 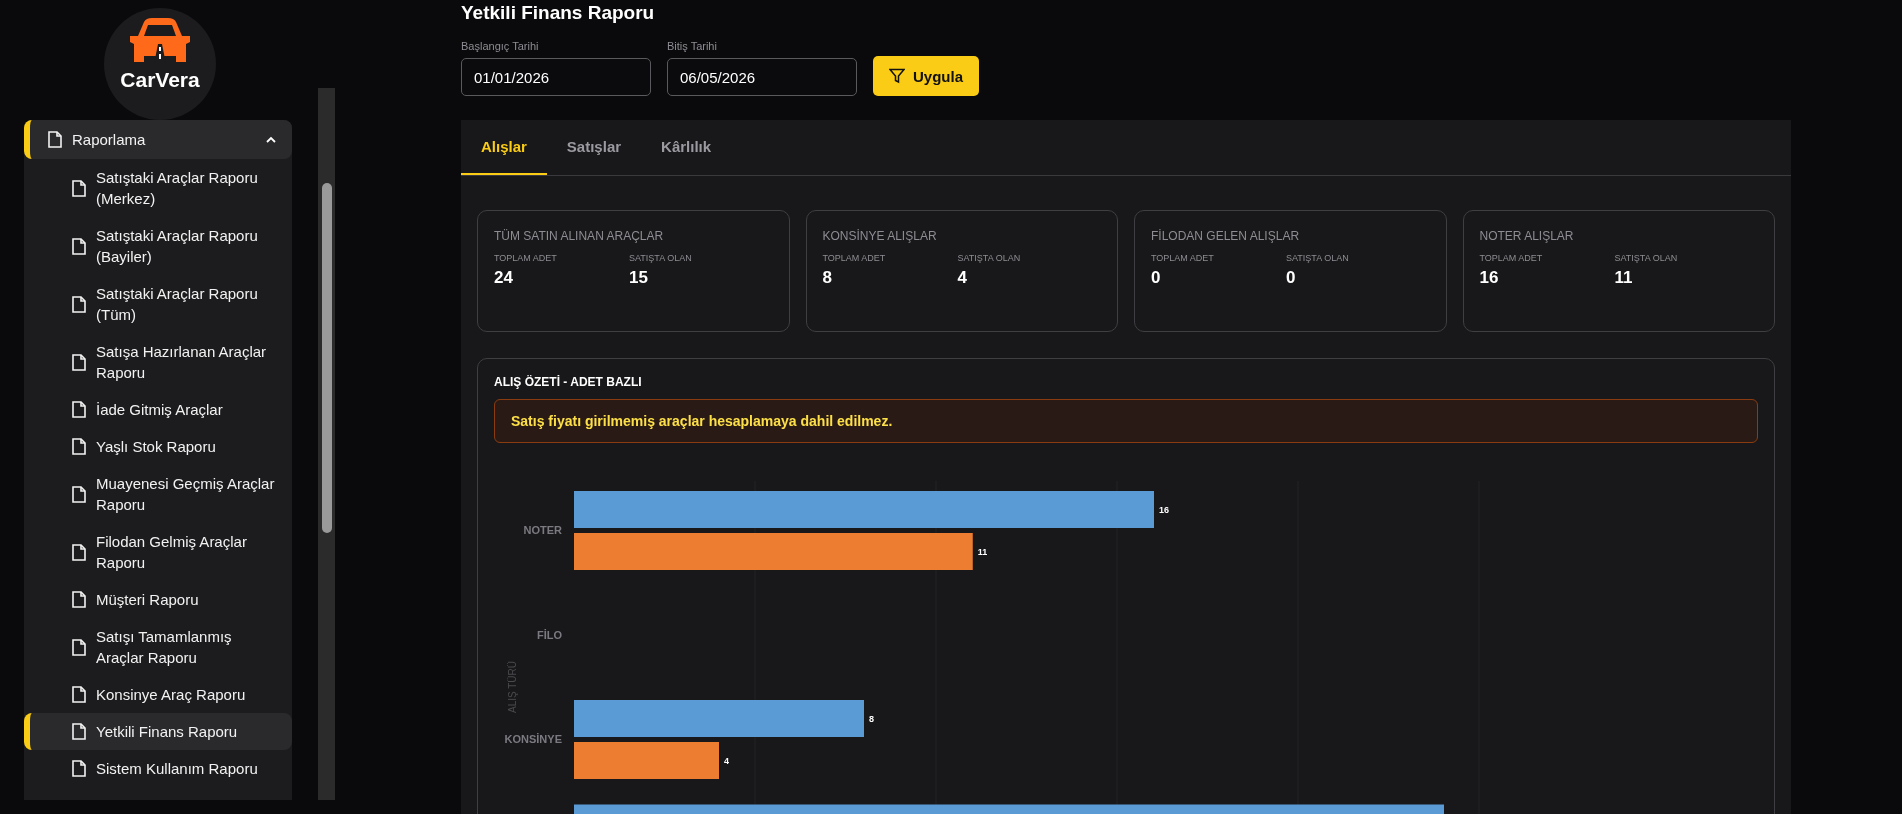 I want to click on category-label: KONSİNYE, so click(x=533, y=739).